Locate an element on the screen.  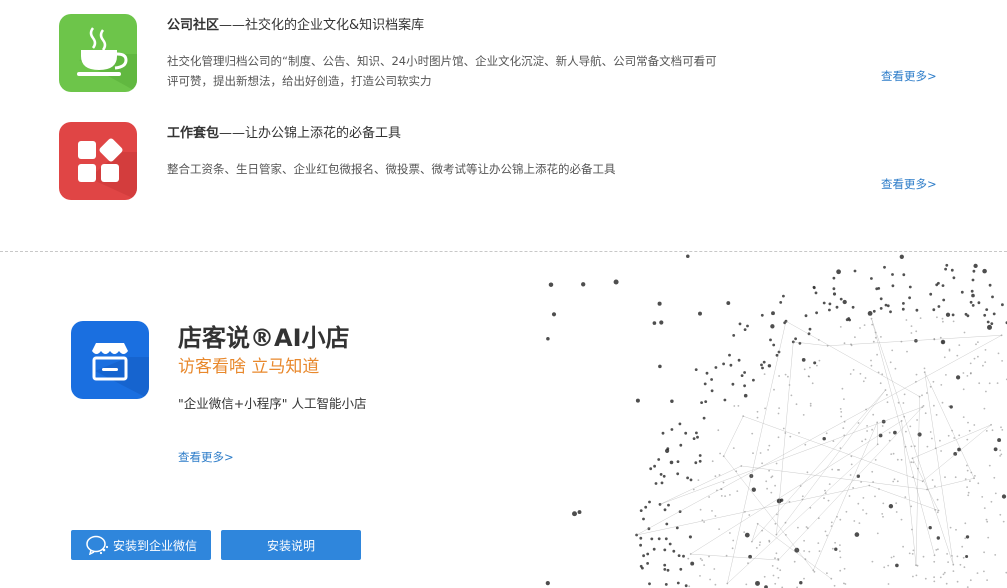
feature-title: 公司社区——社交化的企业文化&知识档案库 is located at coordinates (296, 25).